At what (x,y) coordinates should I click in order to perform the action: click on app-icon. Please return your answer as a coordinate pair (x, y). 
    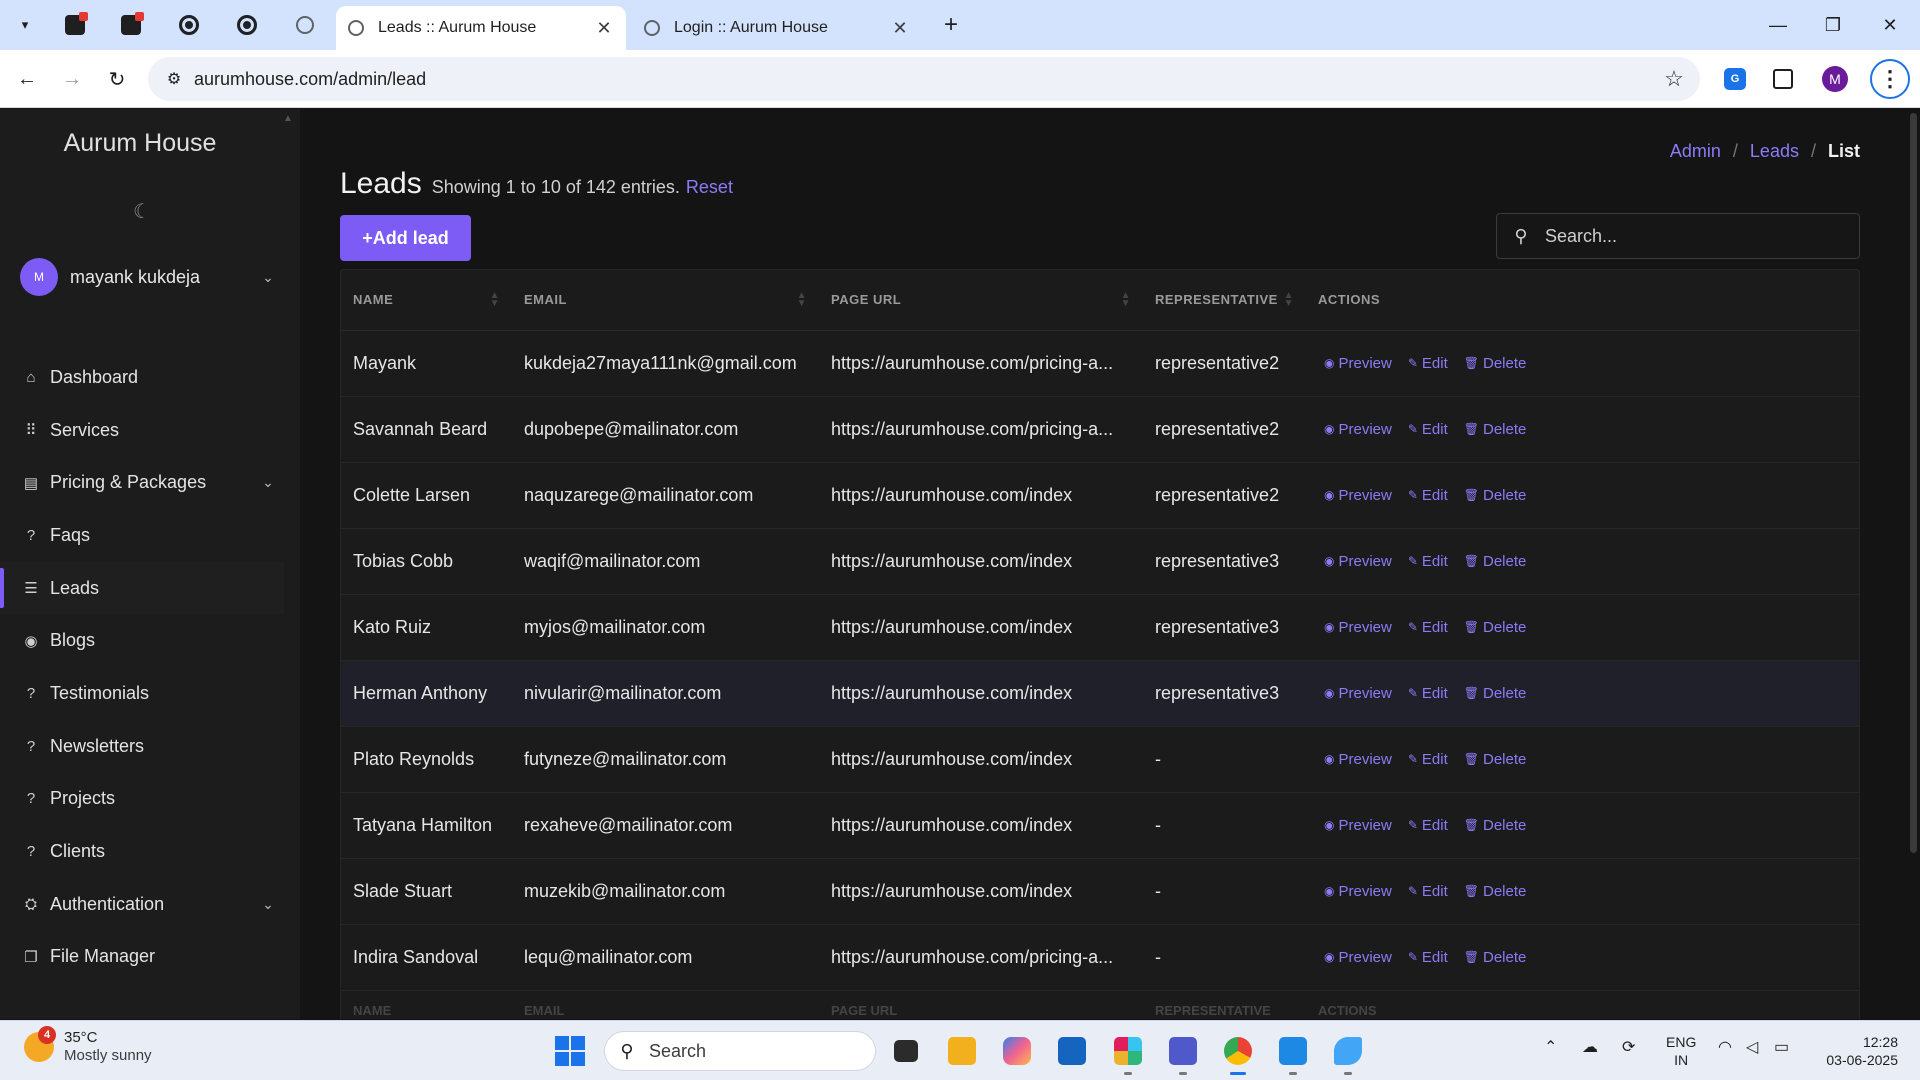
    Looking at the image, I should click on (1348, 1054).